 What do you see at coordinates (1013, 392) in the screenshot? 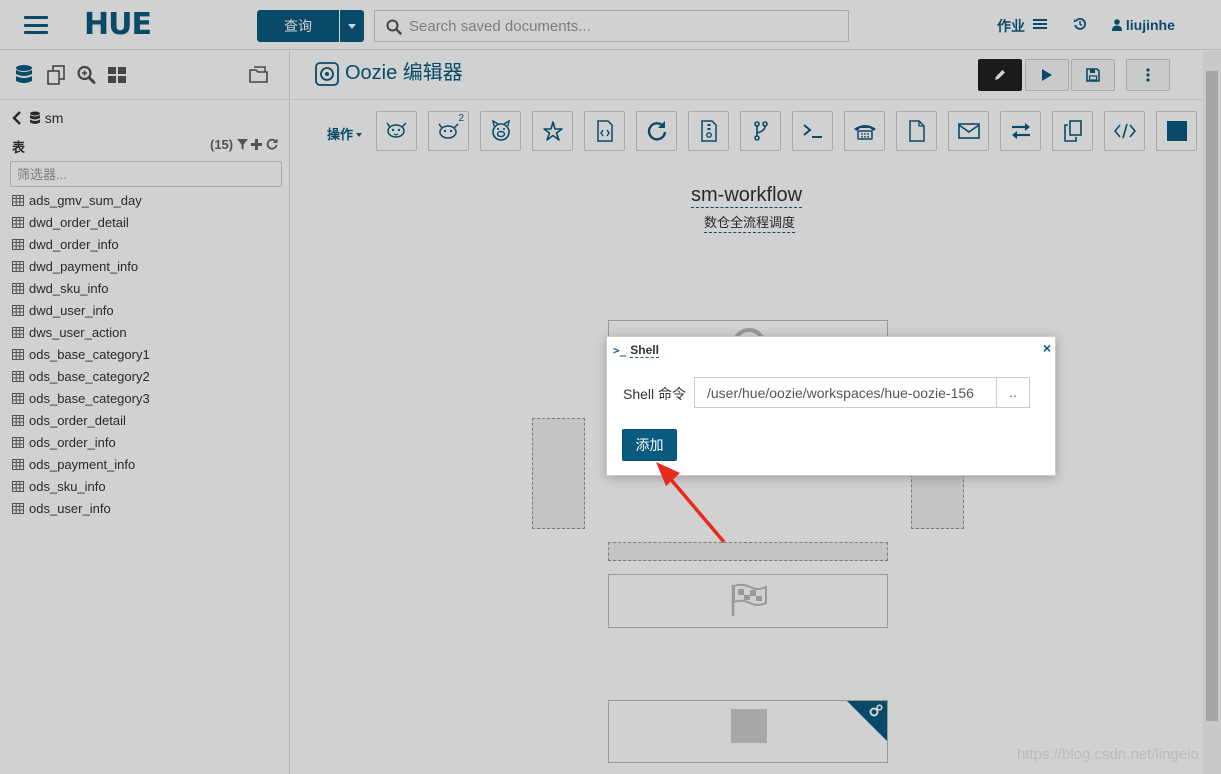
I see `browse-button: ..` at bounding box center [1013, 392].